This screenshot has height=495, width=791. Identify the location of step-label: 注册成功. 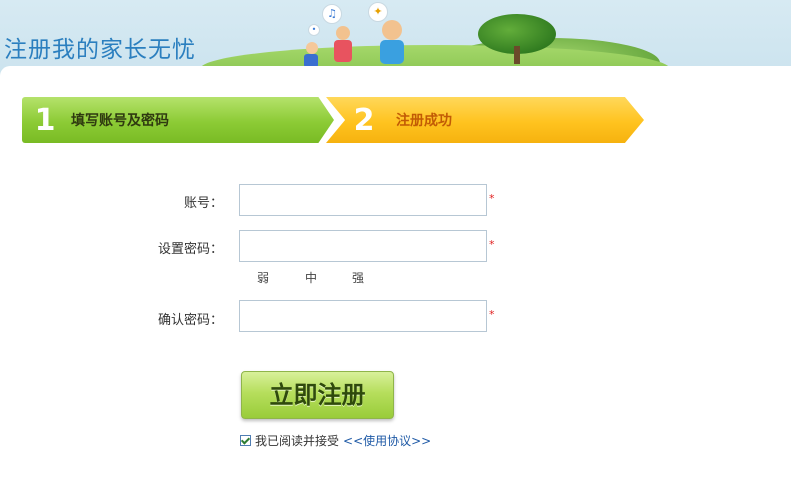
(424, 121).